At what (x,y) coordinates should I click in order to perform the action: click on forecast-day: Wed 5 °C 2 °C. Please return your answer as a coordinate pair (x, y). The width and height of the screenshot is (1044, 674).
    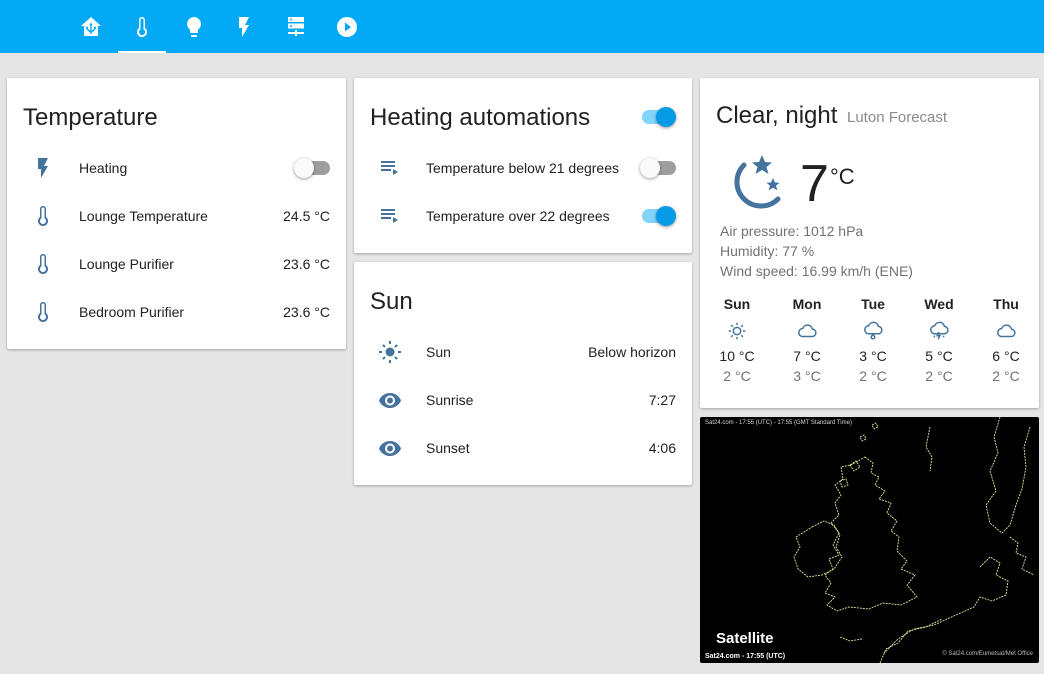
    Looking at the image, I should click on (939, 341).